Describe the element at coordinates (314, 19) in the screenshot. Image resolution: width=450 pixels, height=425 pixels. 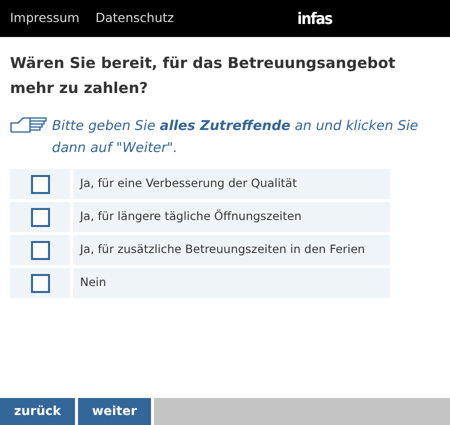
I see `logo: infas` at that location.